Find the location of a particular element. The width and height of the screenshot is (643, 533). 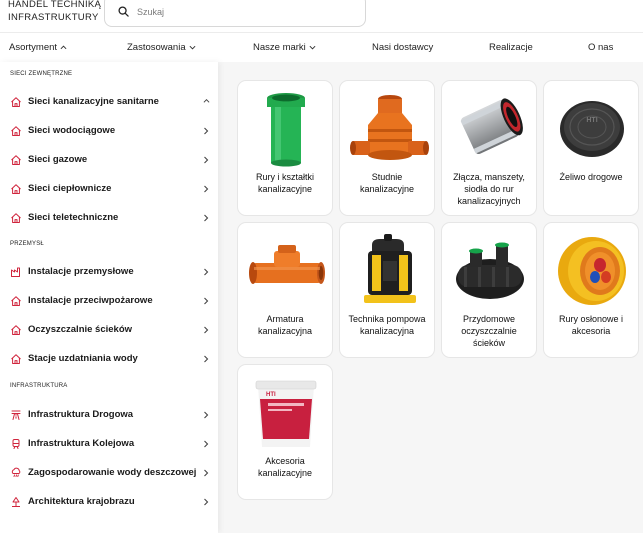

sidebar-item-sieci-wodociagowe: Sieci wodociągowe is located at coordinates (109, 131).